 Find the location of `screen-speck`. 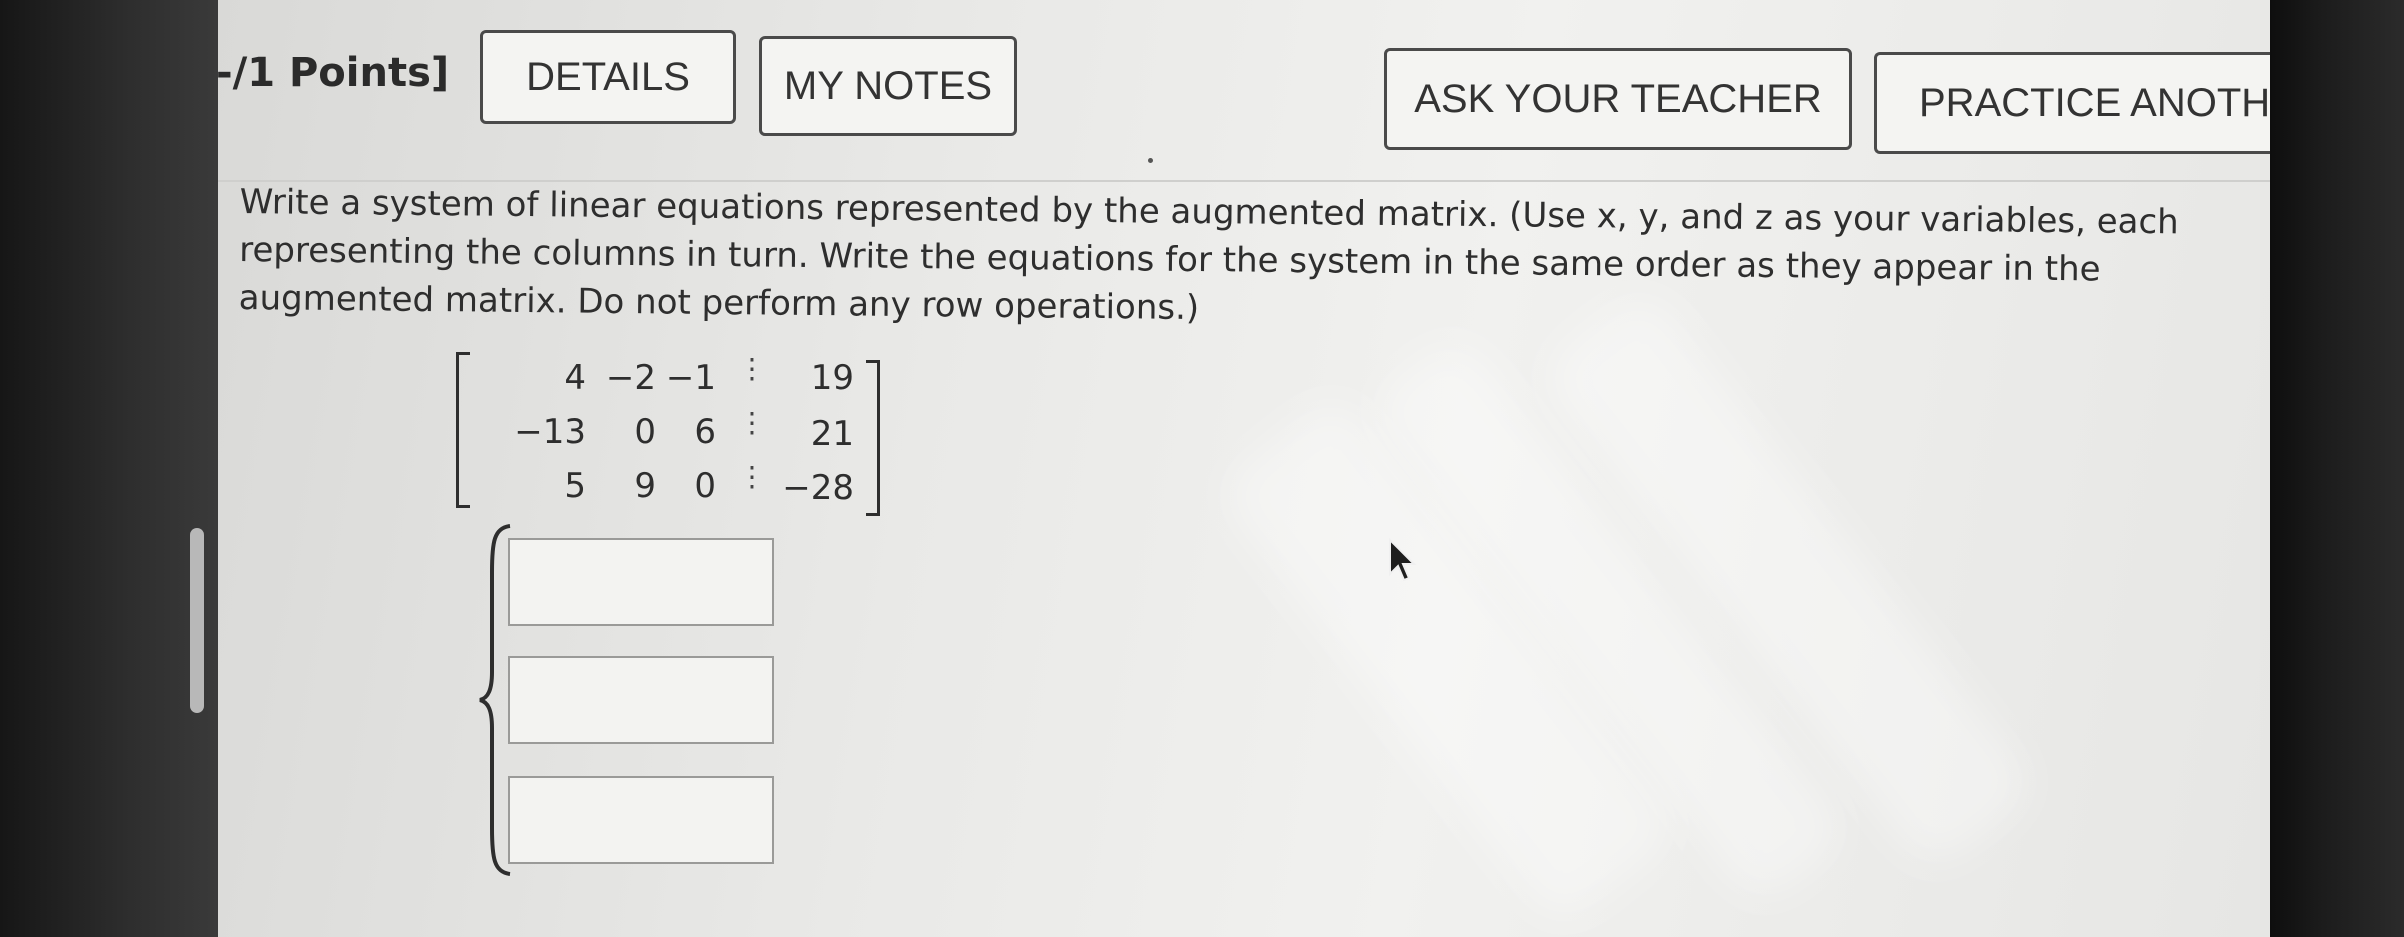

screen-speck is located at coordinates (1150, 160).